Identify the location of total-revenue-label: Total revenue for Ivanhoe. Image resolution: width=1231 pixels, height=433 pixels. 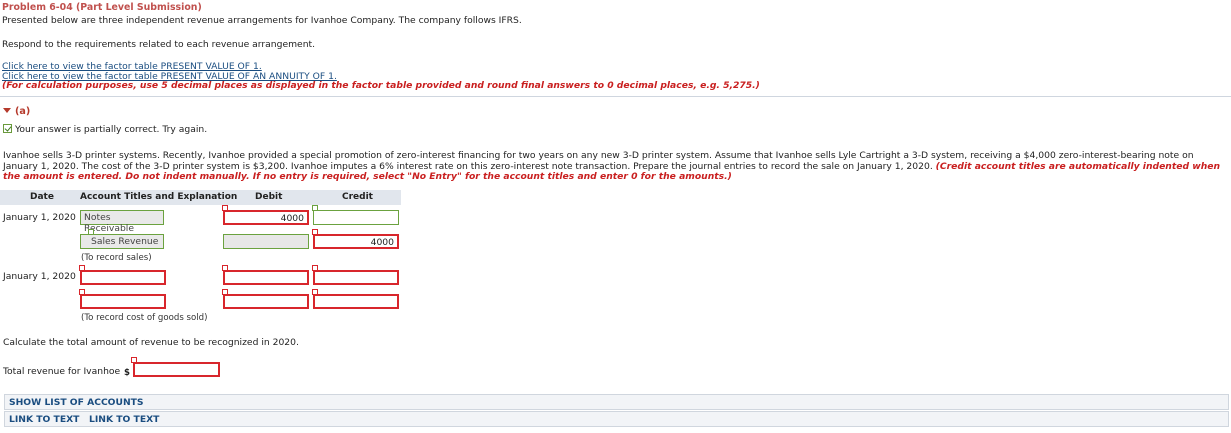
(62, 371).